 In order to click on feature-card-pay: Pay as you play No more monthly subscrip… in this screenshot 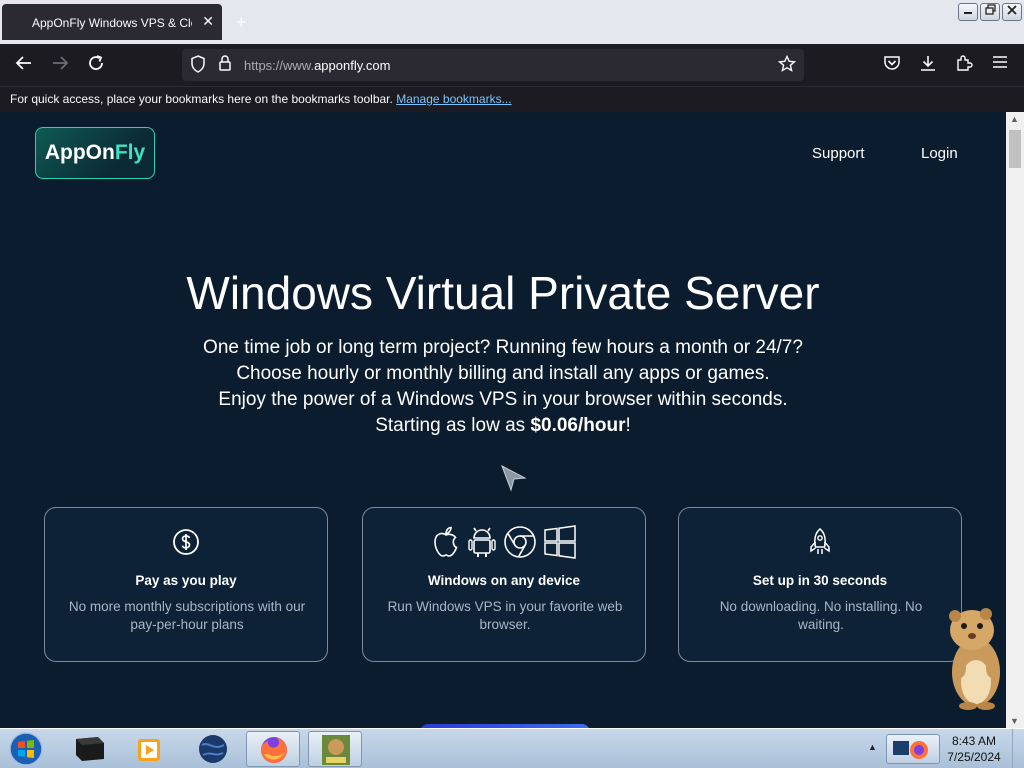, I will do `click(186, 584)`.